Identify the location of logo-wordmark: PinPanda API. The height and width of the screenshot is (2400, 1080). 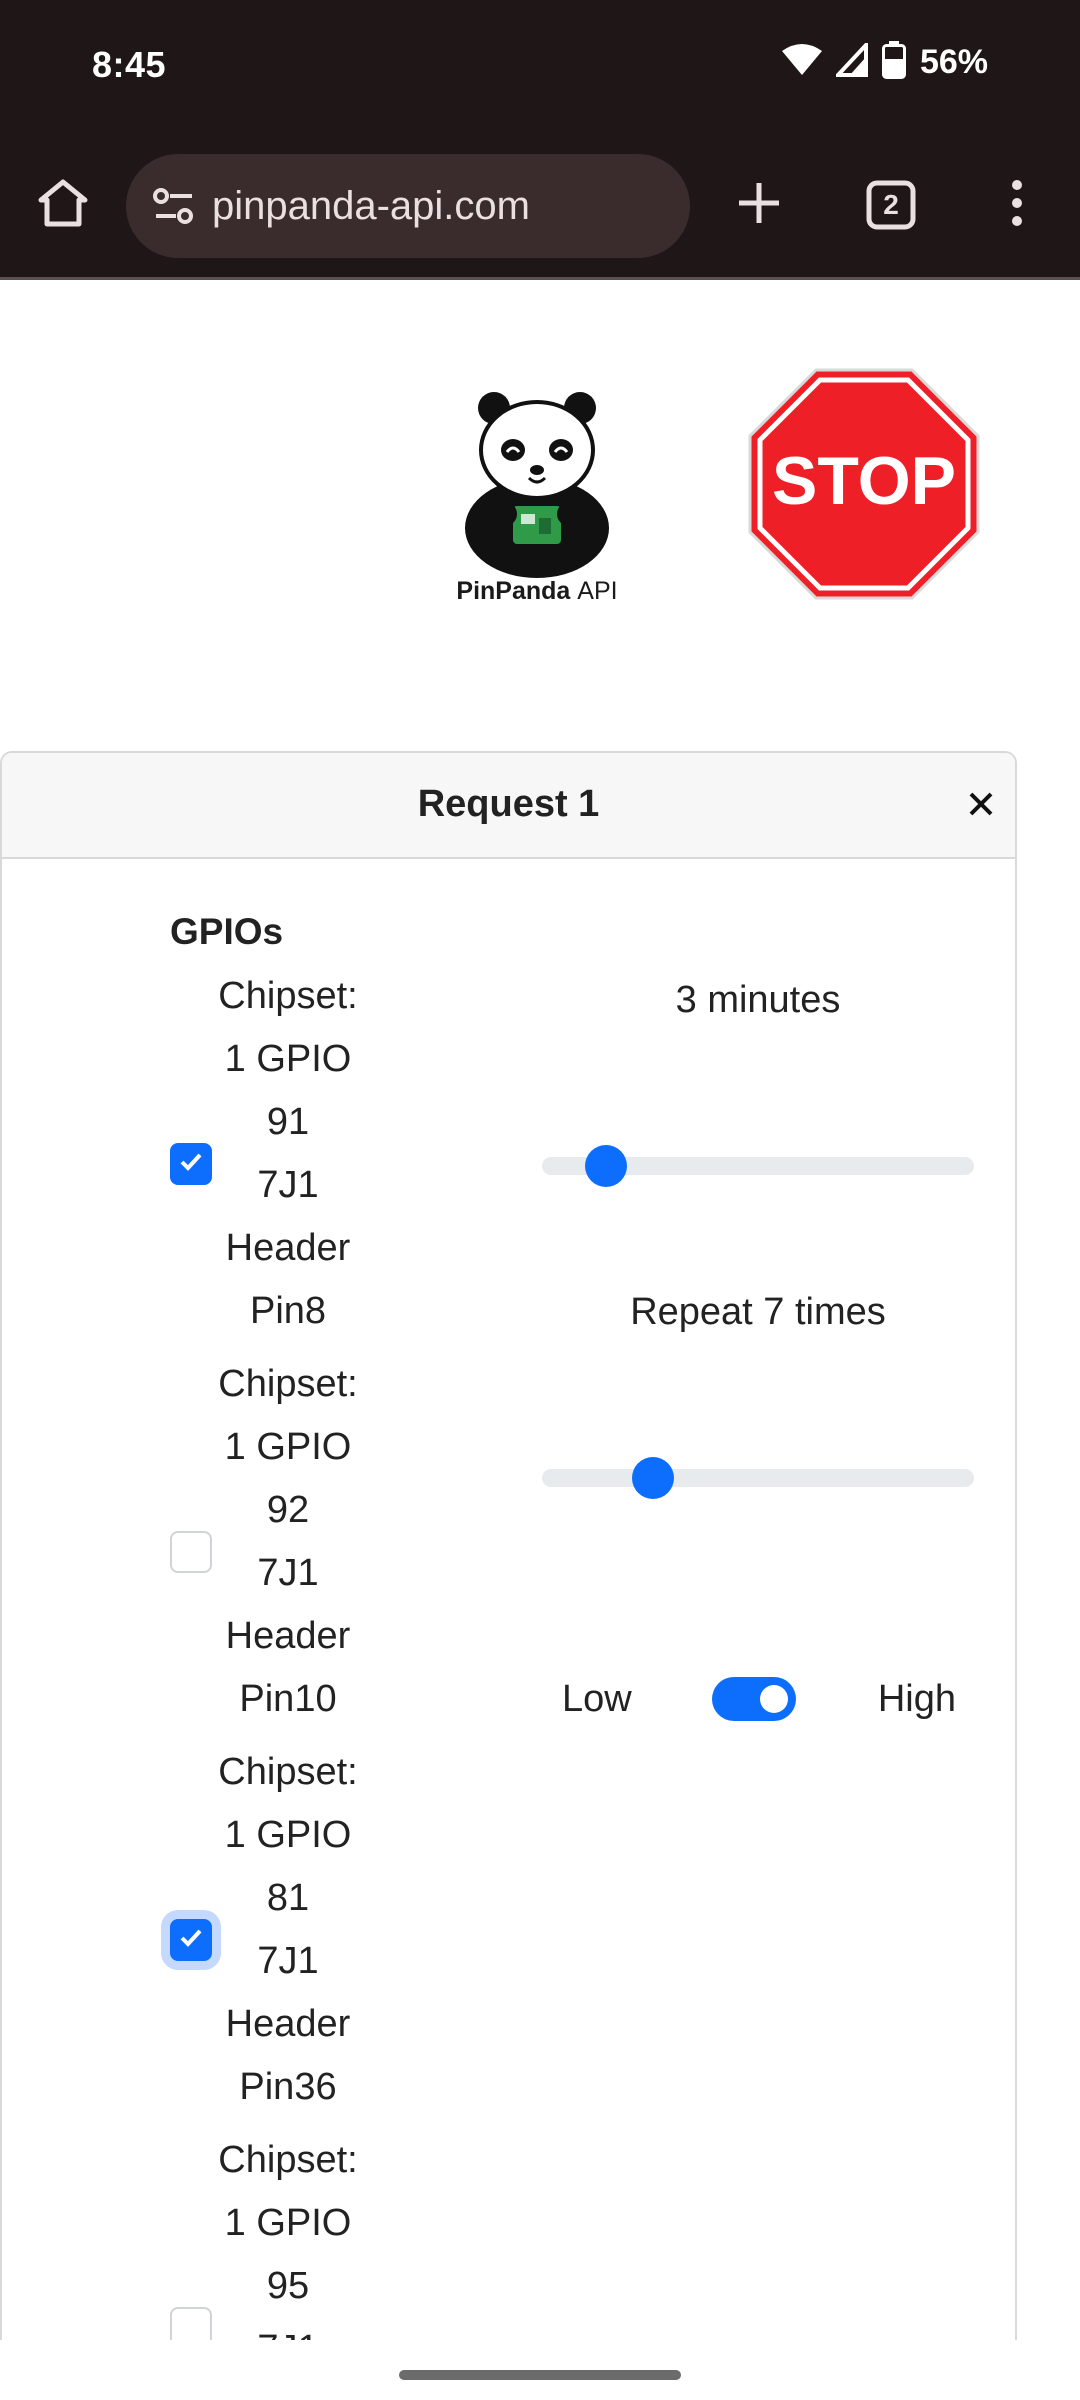
(537, 591).